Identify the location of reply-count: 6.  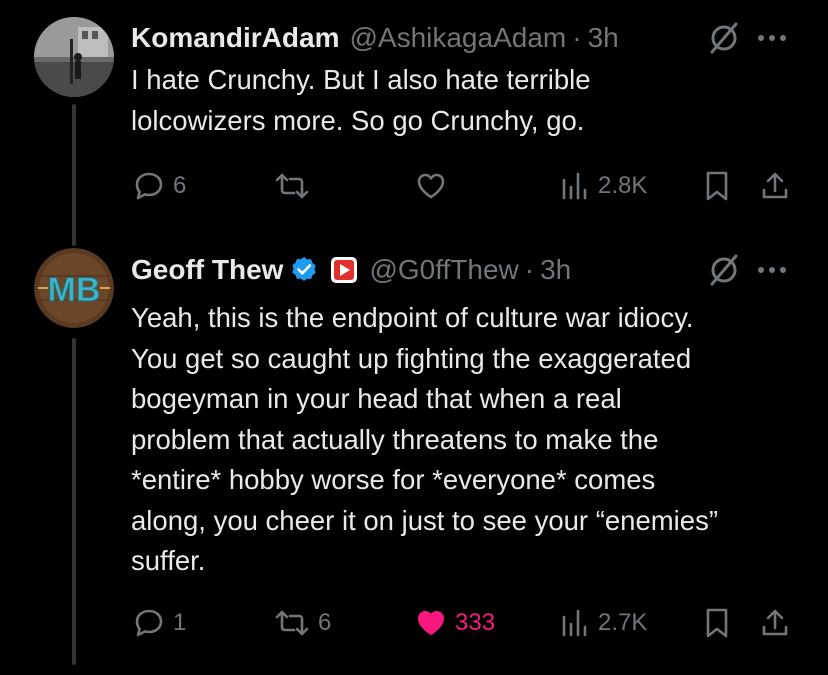
(180, 185).